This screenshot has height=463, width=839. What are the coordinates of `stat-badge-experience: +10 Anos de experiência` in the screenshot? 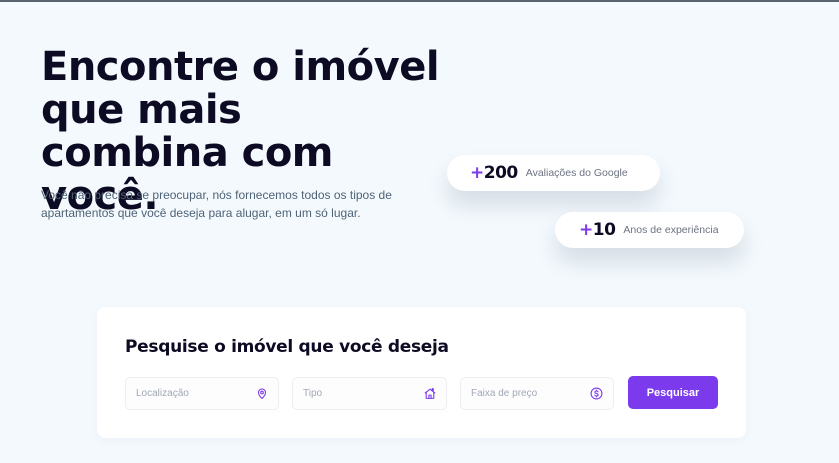 It's located at (649, 230).